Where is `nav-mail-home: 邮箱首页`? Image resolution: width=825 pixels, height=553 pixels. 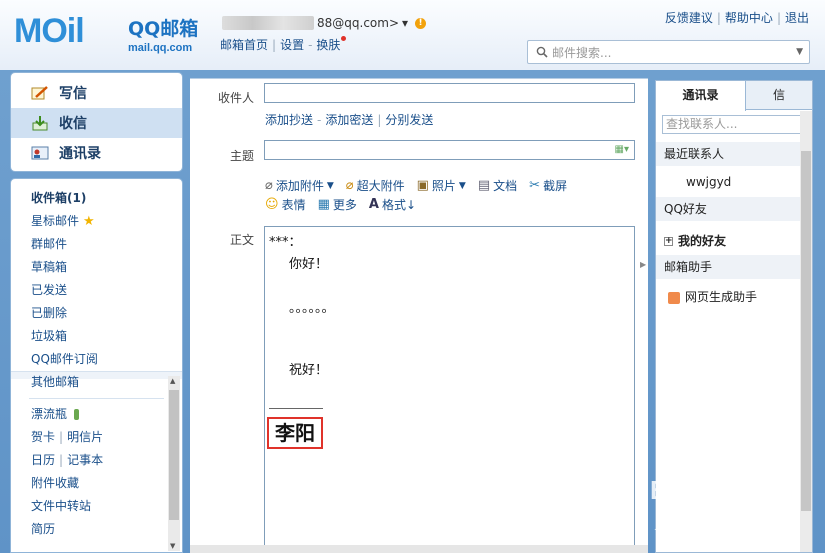
nav-mail-home: 邮箱首页 is located at coordinates (244, 45).